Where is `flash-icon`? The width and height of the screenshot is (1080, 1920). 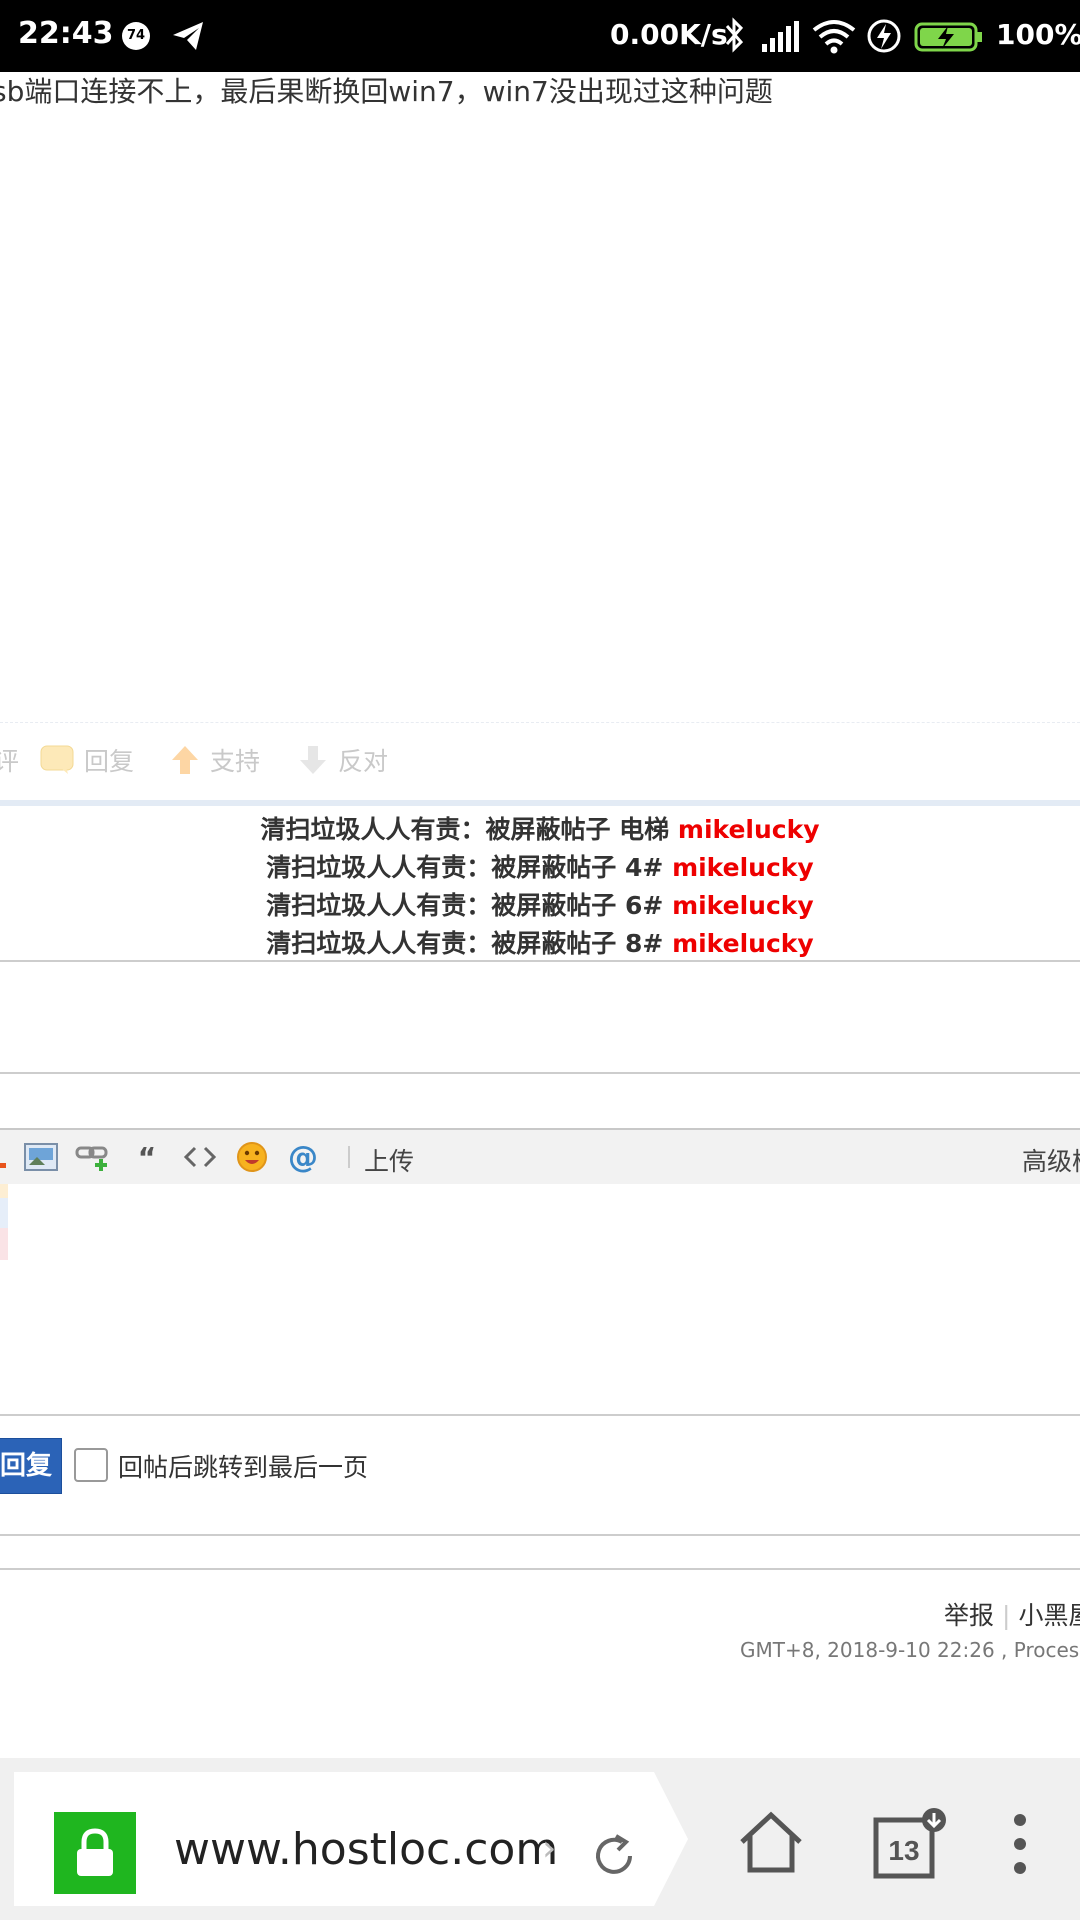
flash-icon is located at coordinates (884, 36).